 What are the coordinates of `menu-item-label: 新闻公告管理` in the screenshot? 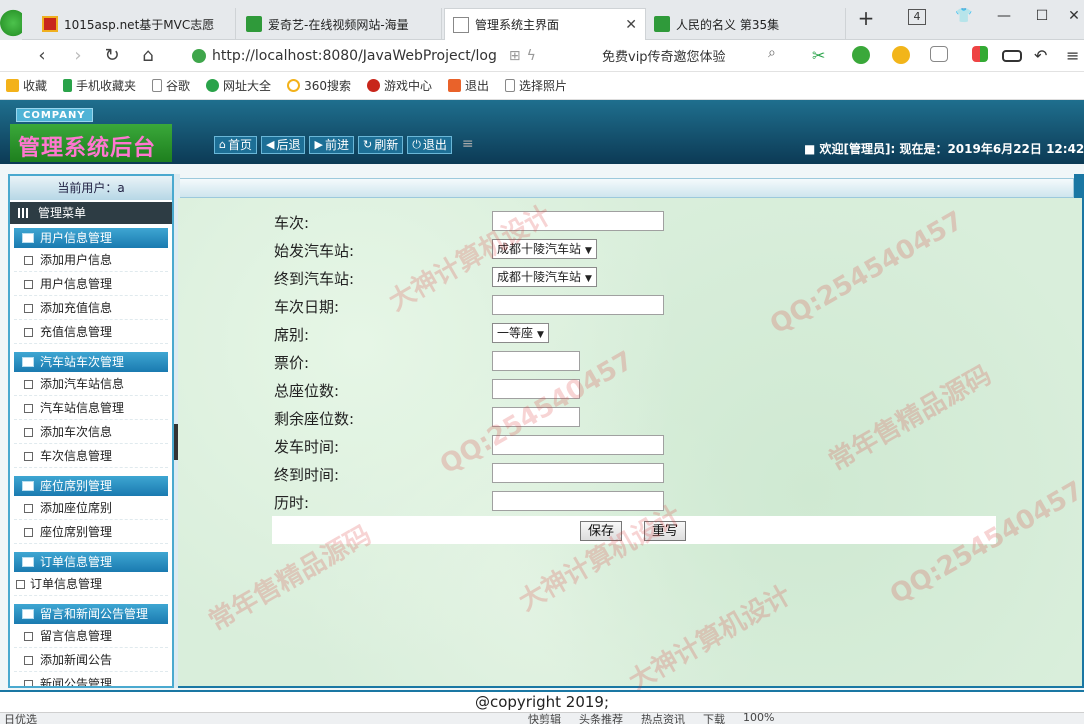 It's located at (76, 681).